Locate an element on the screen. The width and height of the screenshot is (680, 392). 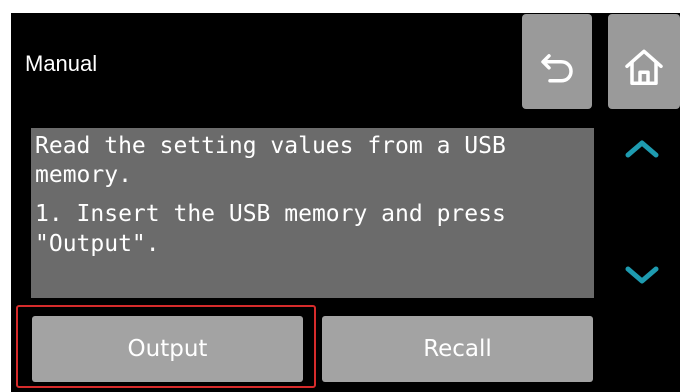
page-title: Manual is located at coordinates (61, 63).